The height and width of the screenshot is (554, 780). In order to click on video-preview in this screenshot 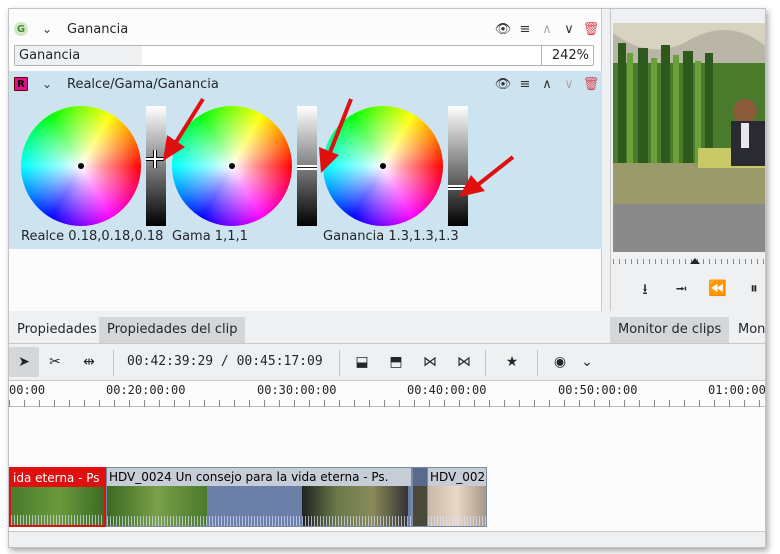, I will do `click(689, 113)`.